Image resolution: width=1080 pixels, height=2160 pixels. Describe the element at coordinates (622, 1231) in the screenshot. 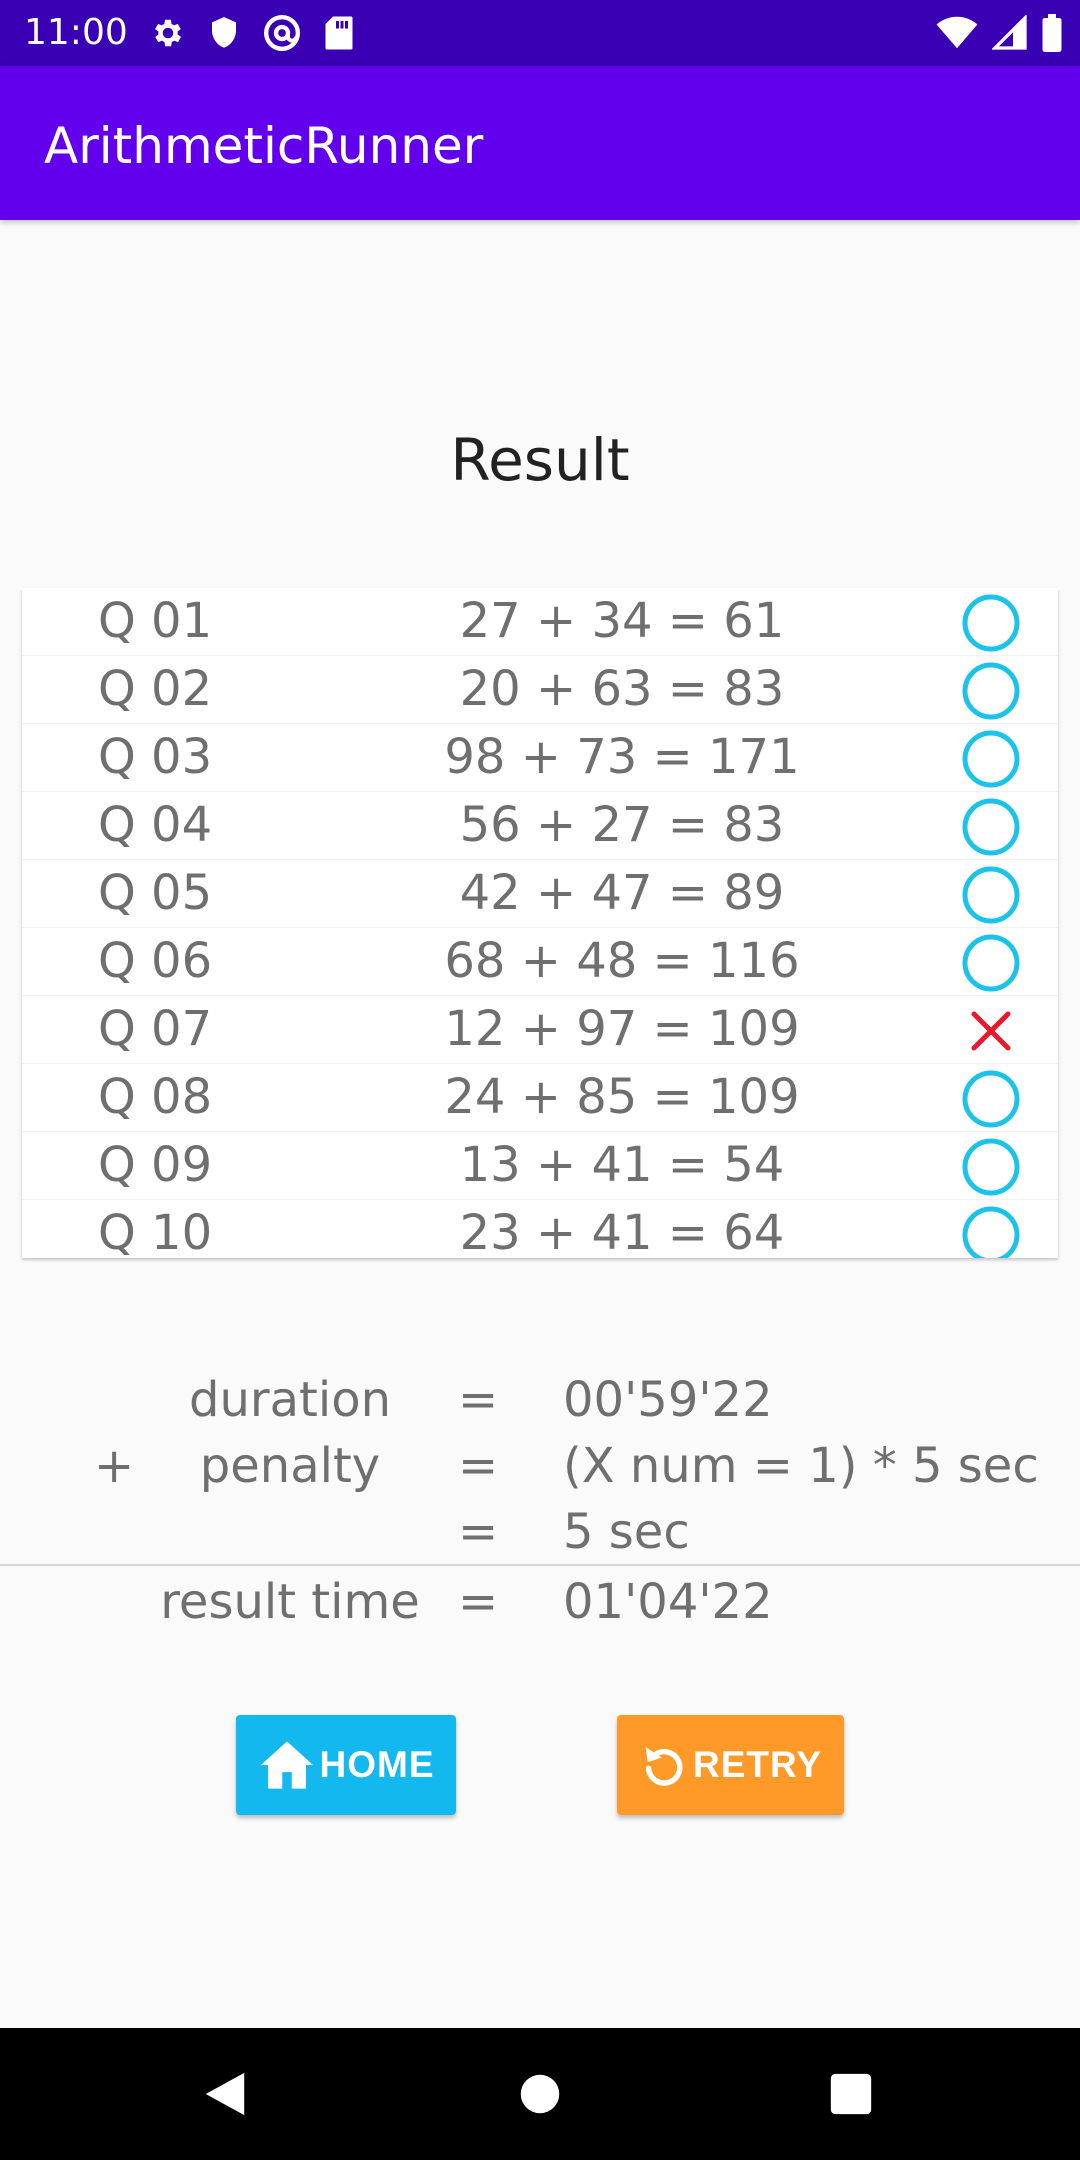

I see `question-equation: 23 + 41 = 64` at that location.